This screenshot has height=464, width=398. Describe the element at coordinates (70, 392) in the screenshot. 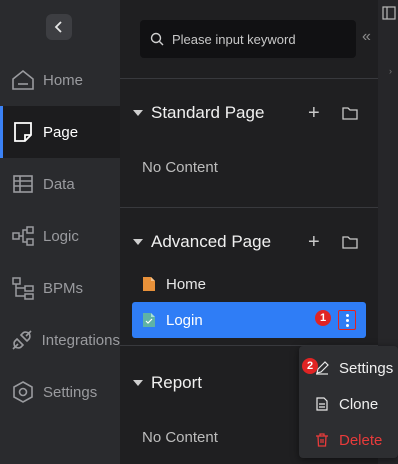

I see `nav-item-label: Settings` at that location.